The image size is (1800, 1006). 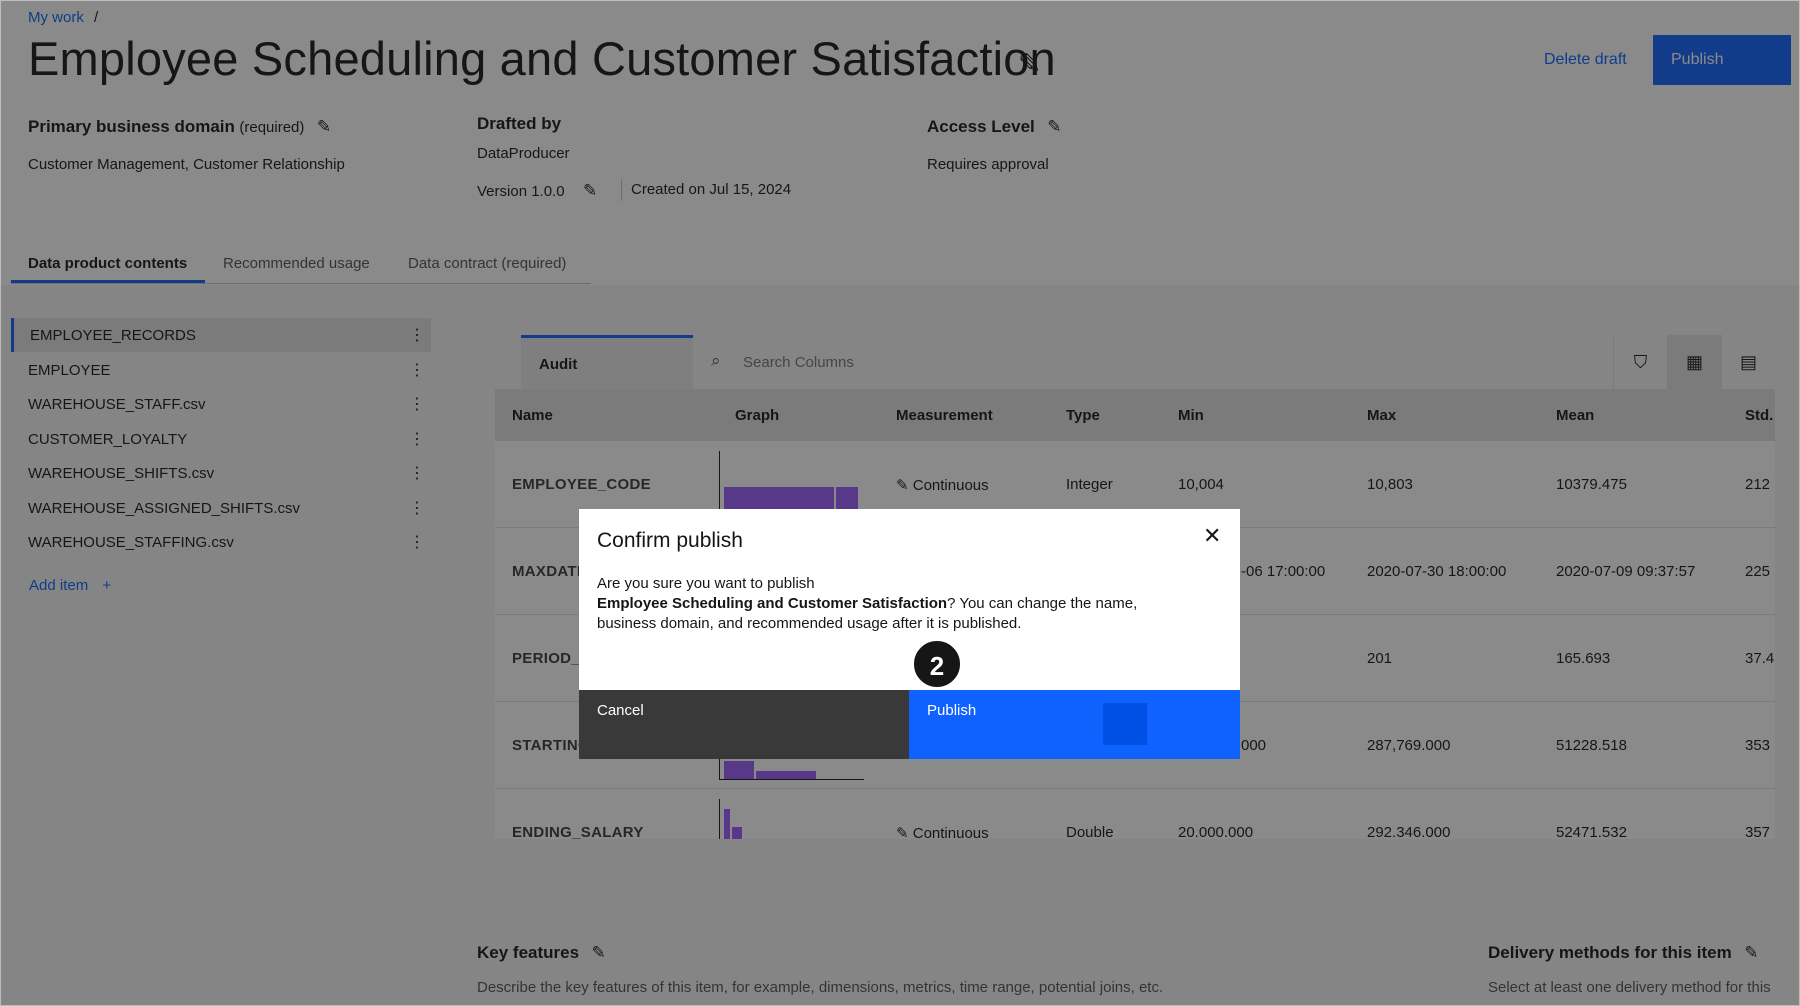 What do you see at coordinates (1212, 536) in the screenshot?
I see `close-icon: ✕` at bounding box center [1212, 536].